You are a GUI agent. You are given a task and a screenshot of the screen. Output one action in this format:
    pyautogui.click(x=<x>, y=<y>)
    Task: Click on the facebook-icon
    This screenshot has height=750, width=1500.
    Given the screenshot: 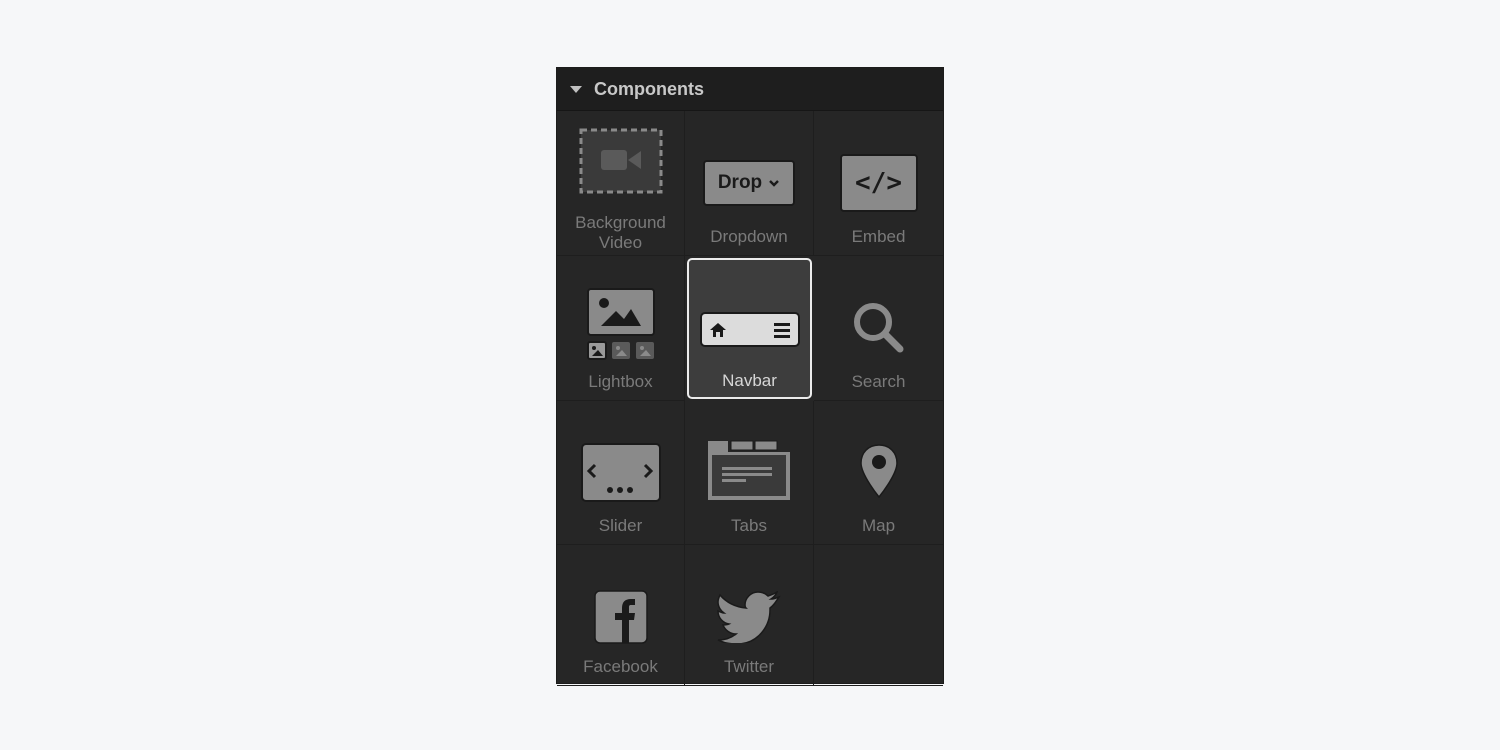 What is the action you would take?
    pyautogui.click(x=620, y=606)
    